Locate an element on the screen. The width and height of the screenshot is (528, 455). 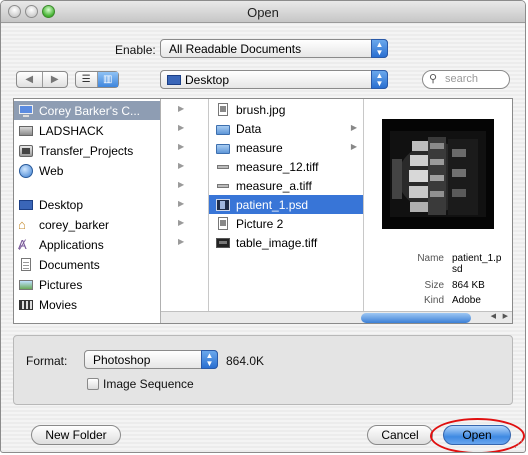
resize-grip-icon: ⋰ is located at coordinates (518, 444).